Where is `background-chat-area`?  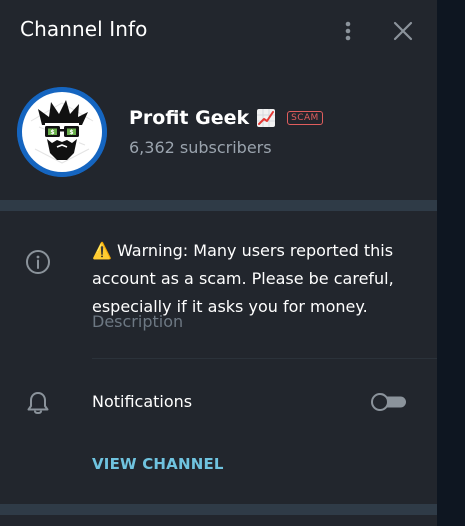
background-chat-area is located at coordinates (451, 263).